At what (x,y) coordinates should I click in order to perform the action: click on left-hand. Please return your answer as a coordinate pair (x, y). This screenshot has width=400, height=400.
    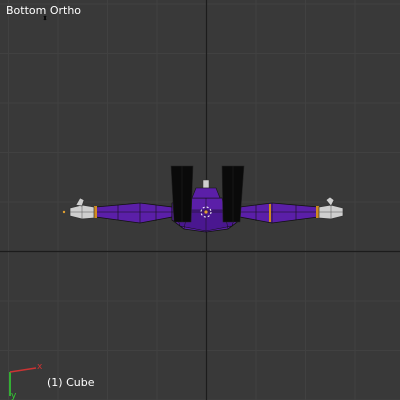
    Looking at the image, I should click on (82, 208).